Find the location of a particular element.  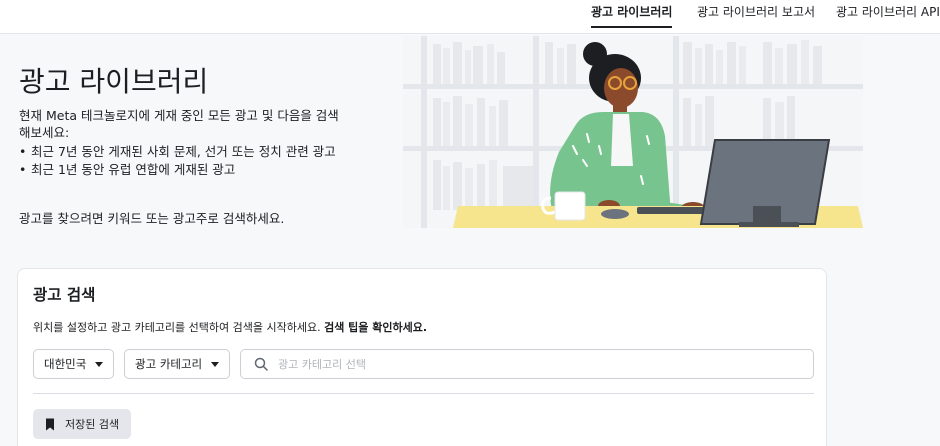

bookmark-icon is located at coordinates (50, 424).